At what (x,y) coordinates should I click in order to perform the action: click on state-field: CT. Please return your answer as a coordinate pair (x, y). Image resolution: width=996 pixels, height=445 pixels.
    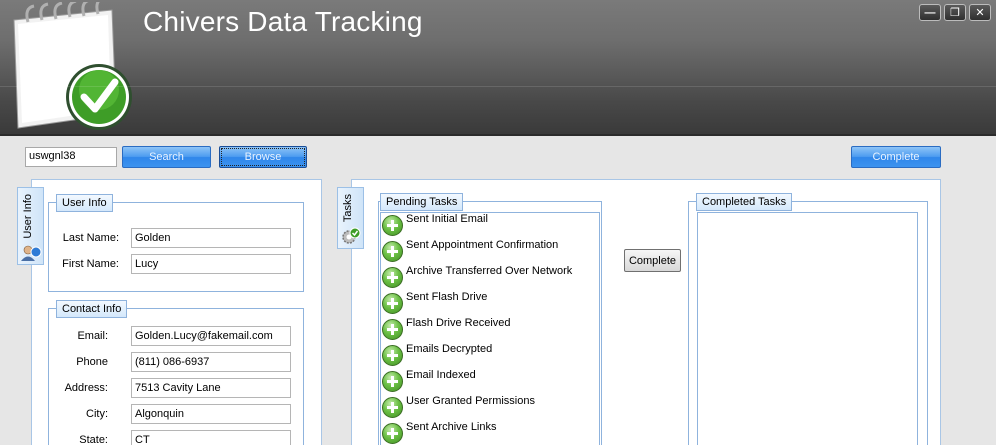
    Looking at the image, I should click on (211, 437).